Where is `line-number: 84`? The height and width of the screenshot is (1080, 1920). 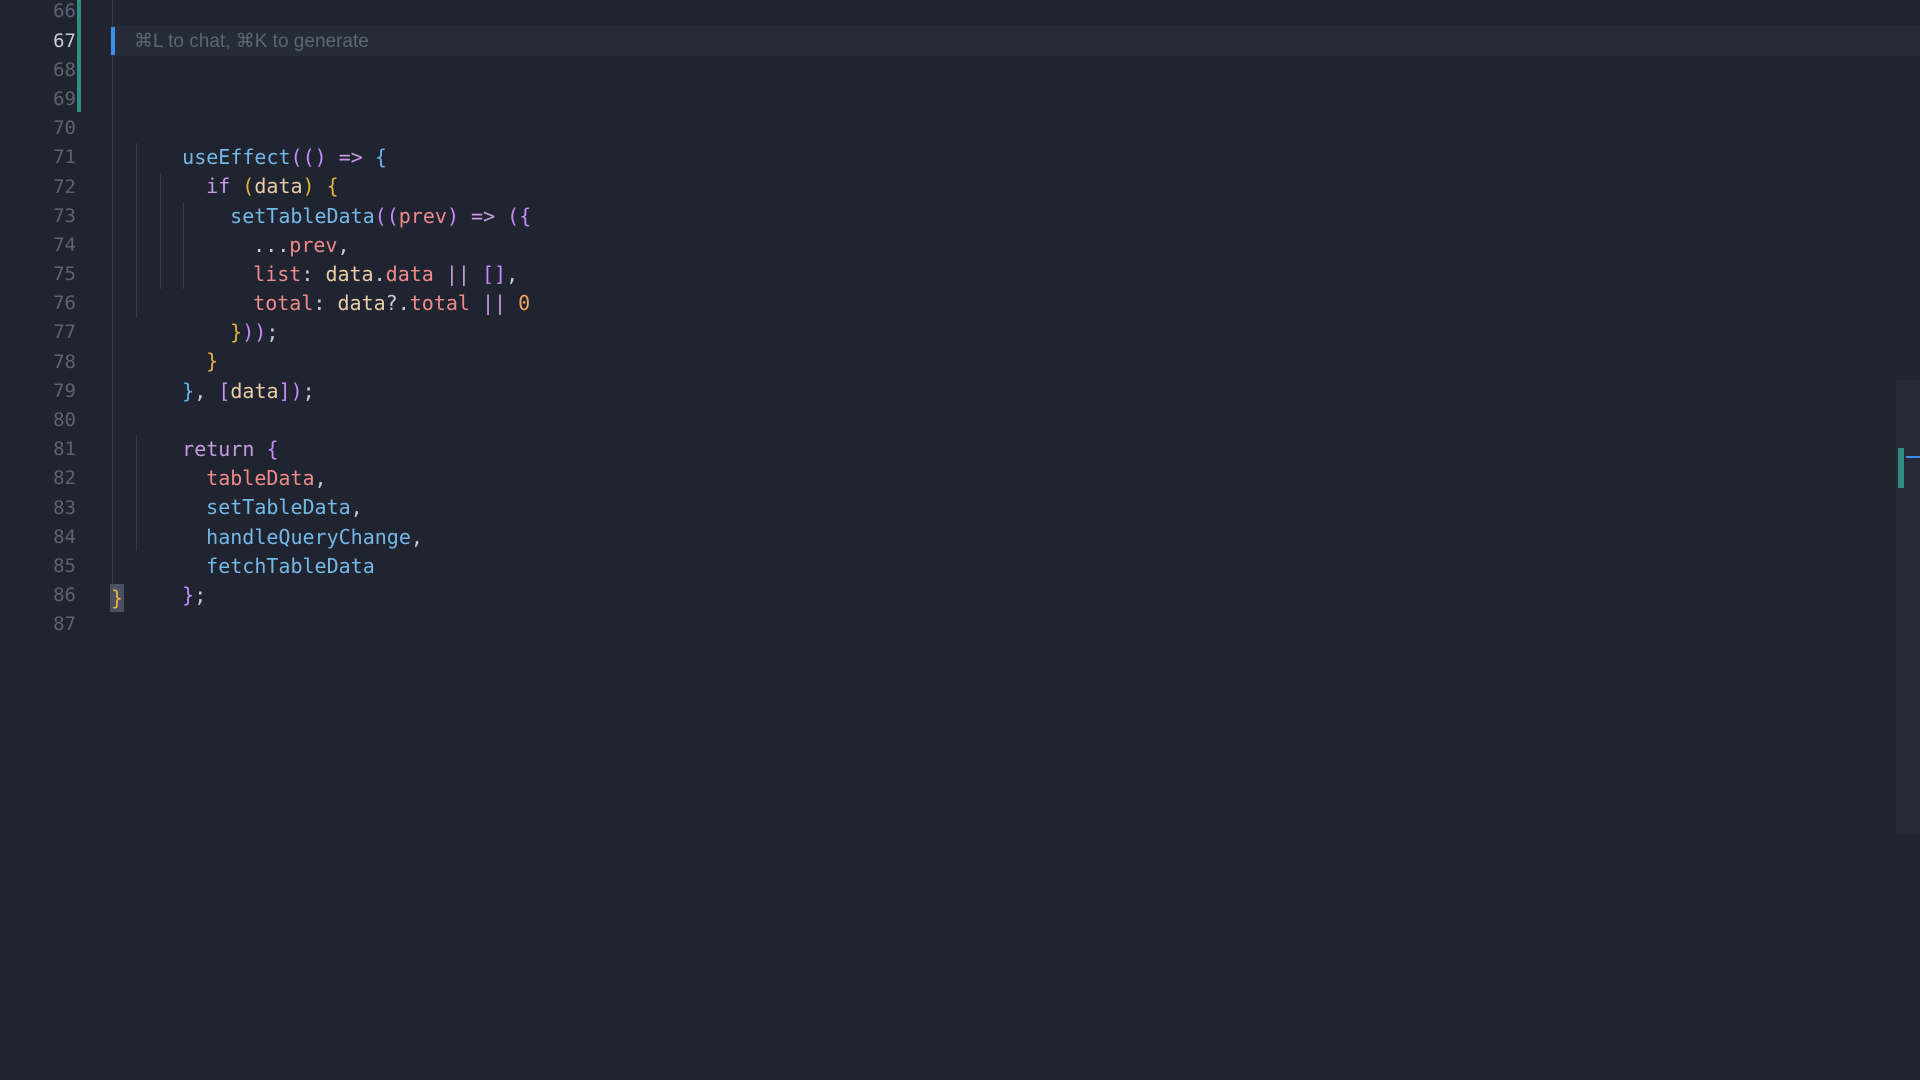 line-number: 84 is located at coordinates (64, 537).